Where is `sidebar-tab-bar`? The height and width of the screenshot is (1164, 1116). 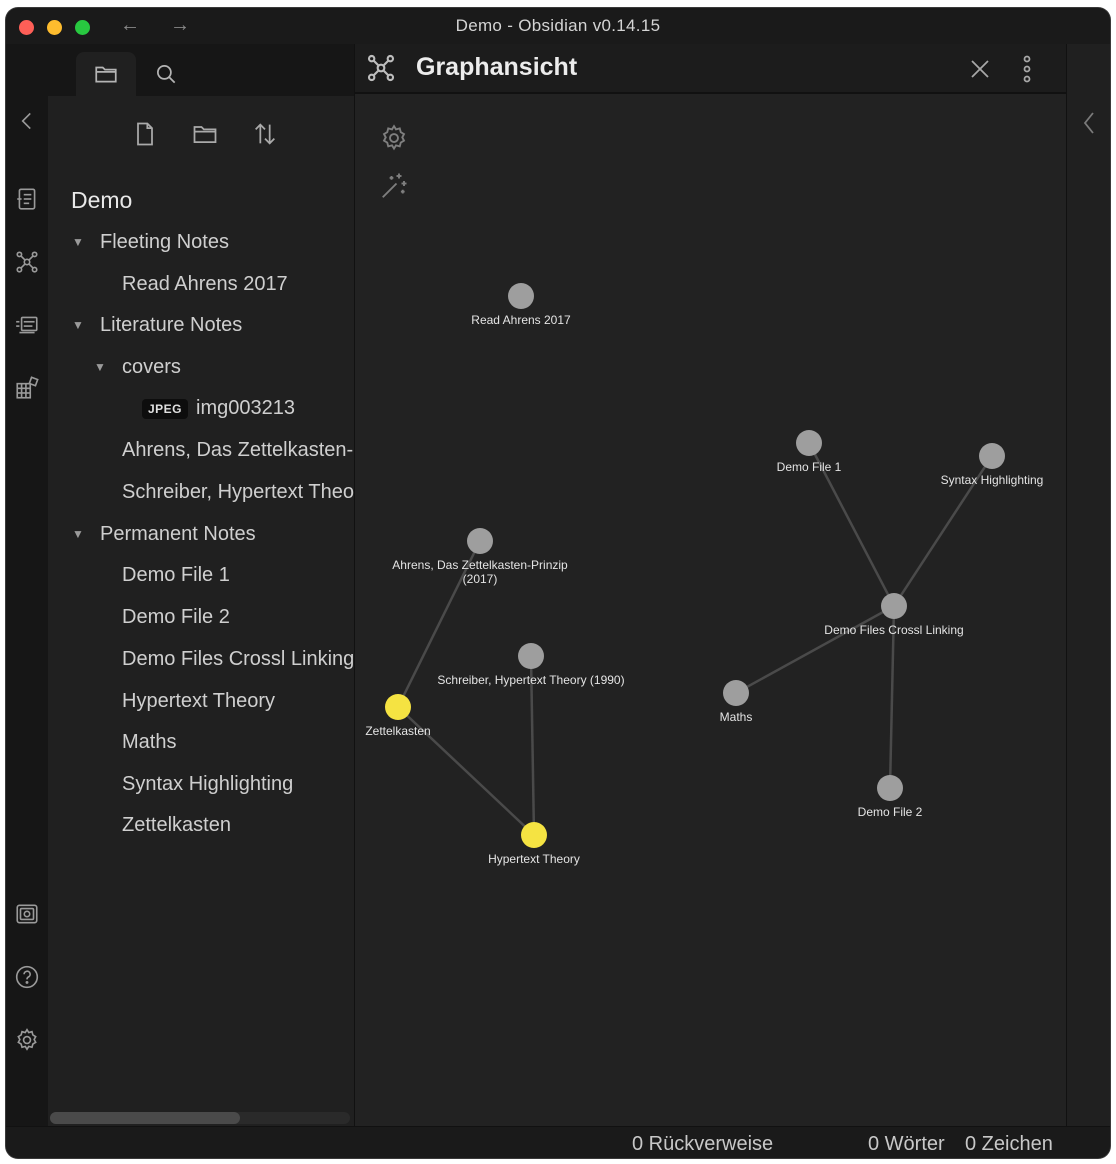
sidebar-tab-bar is located at coordinates (201, 70).